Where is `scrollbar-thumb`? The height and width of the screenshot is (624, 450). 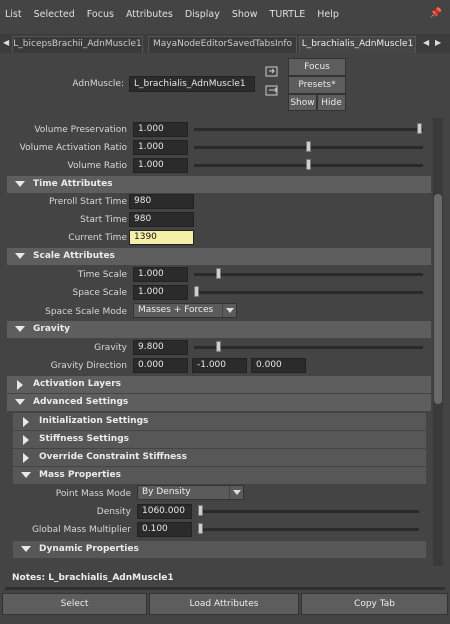 scrollbar-thumb is located at coordinates (438, 299).